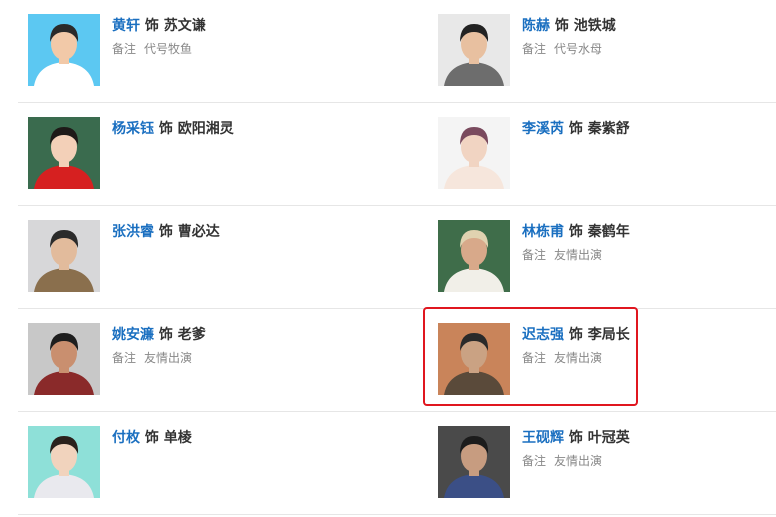 The height and width of the screenshot is (517, 776). I want to click on cast-card: 黄轩 饰 苏文谦 备注 代号牧鱼, so click(208, 51).